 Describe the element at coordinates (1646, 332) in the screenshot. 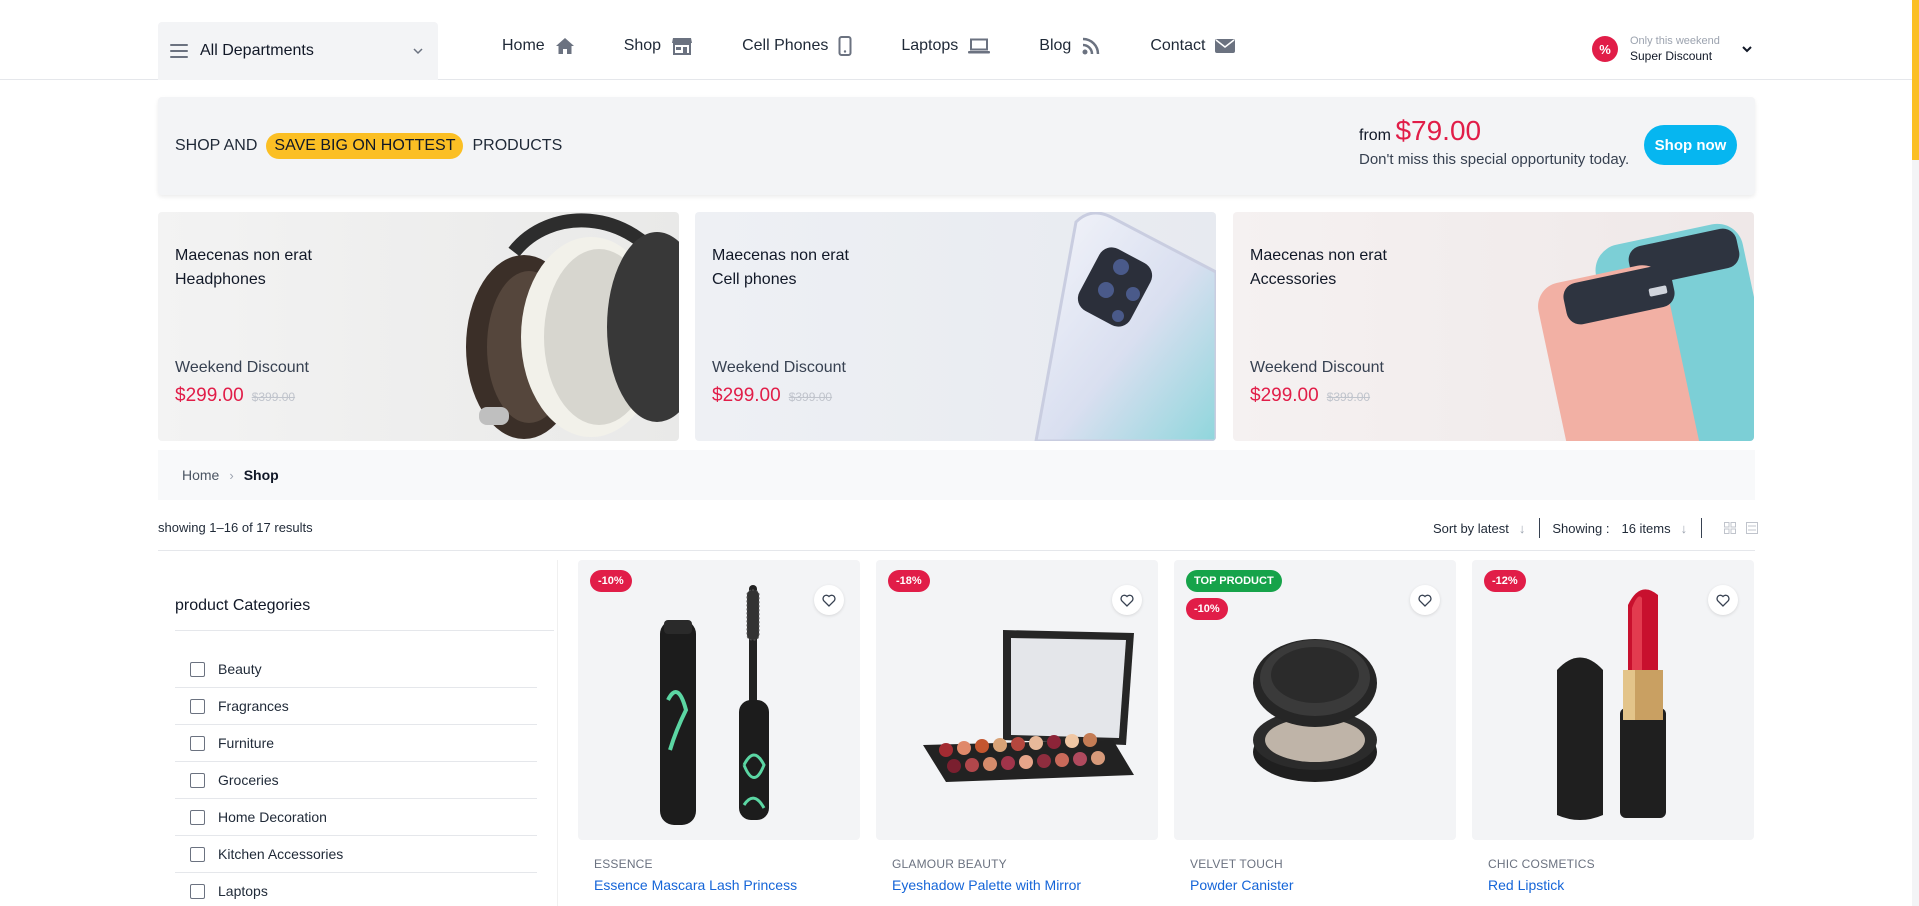

I see `power-bank-image` at that location.